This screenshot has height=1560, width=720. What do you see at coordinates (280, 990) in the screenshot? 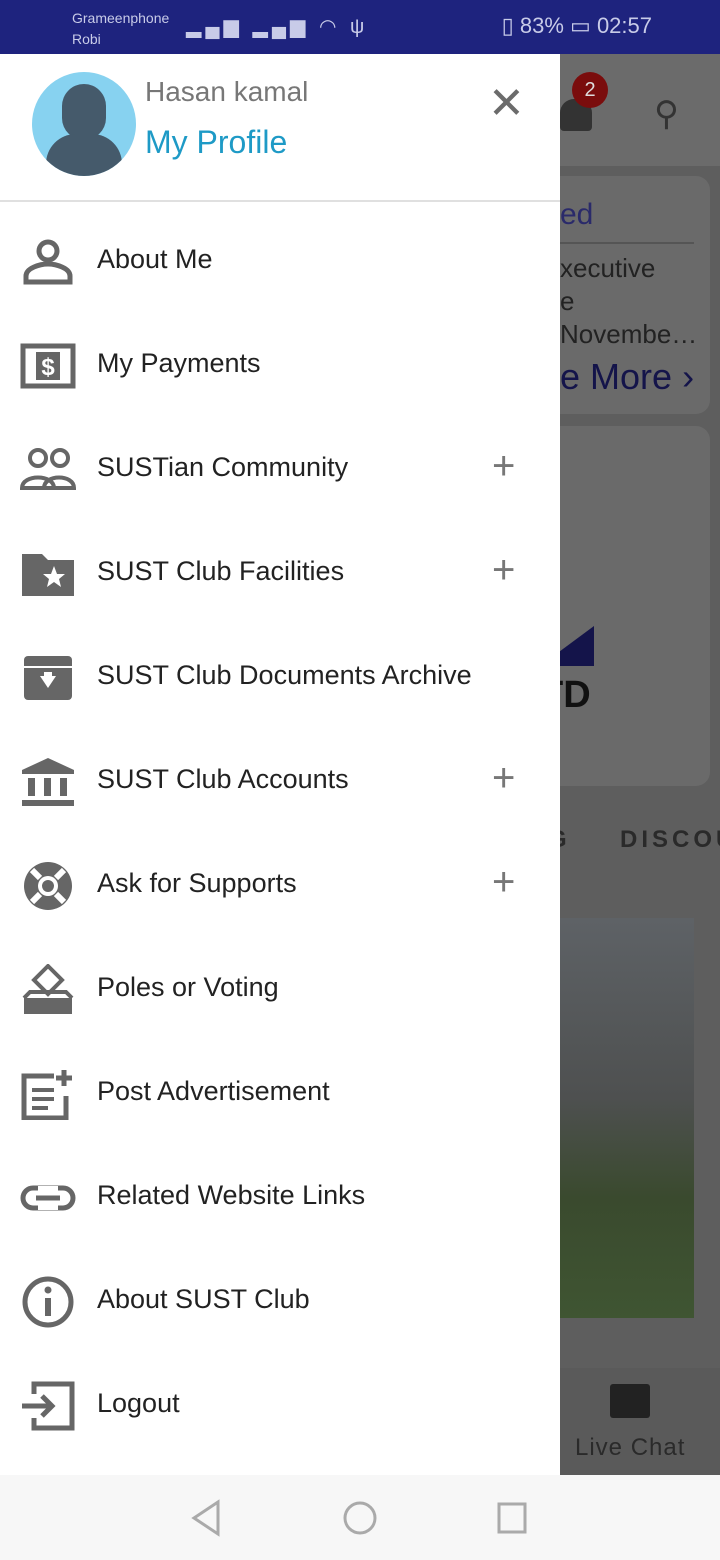
I see `drawer-item-poles-or-voting: Poles or Voting` at bounding box center [280, 990].